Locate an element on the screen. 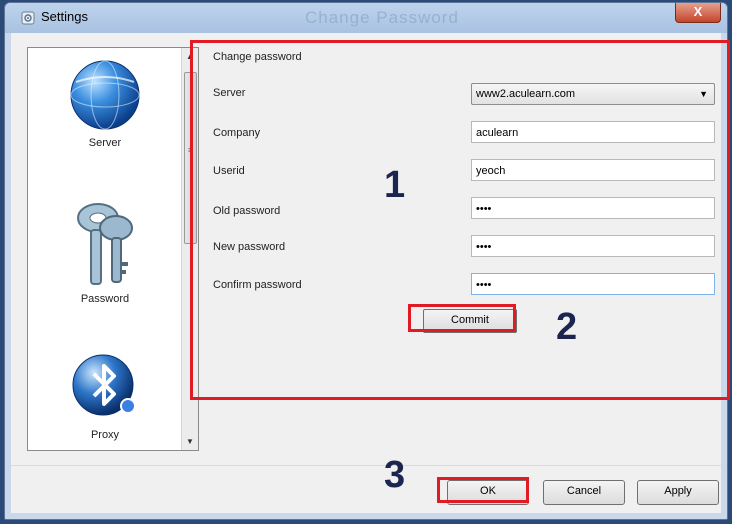  sidebar-item-proxy: Proxy is located at coordinates (105, 395).